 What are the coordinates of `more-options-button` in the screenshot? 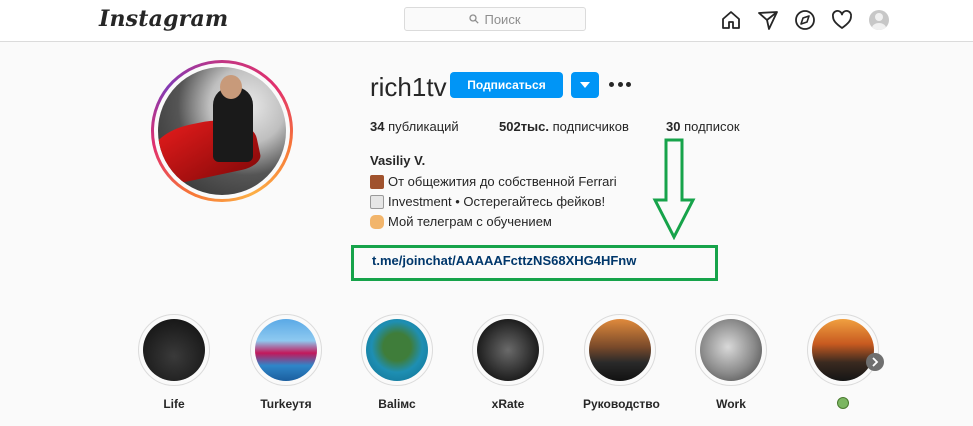 It's located at (620, 84).